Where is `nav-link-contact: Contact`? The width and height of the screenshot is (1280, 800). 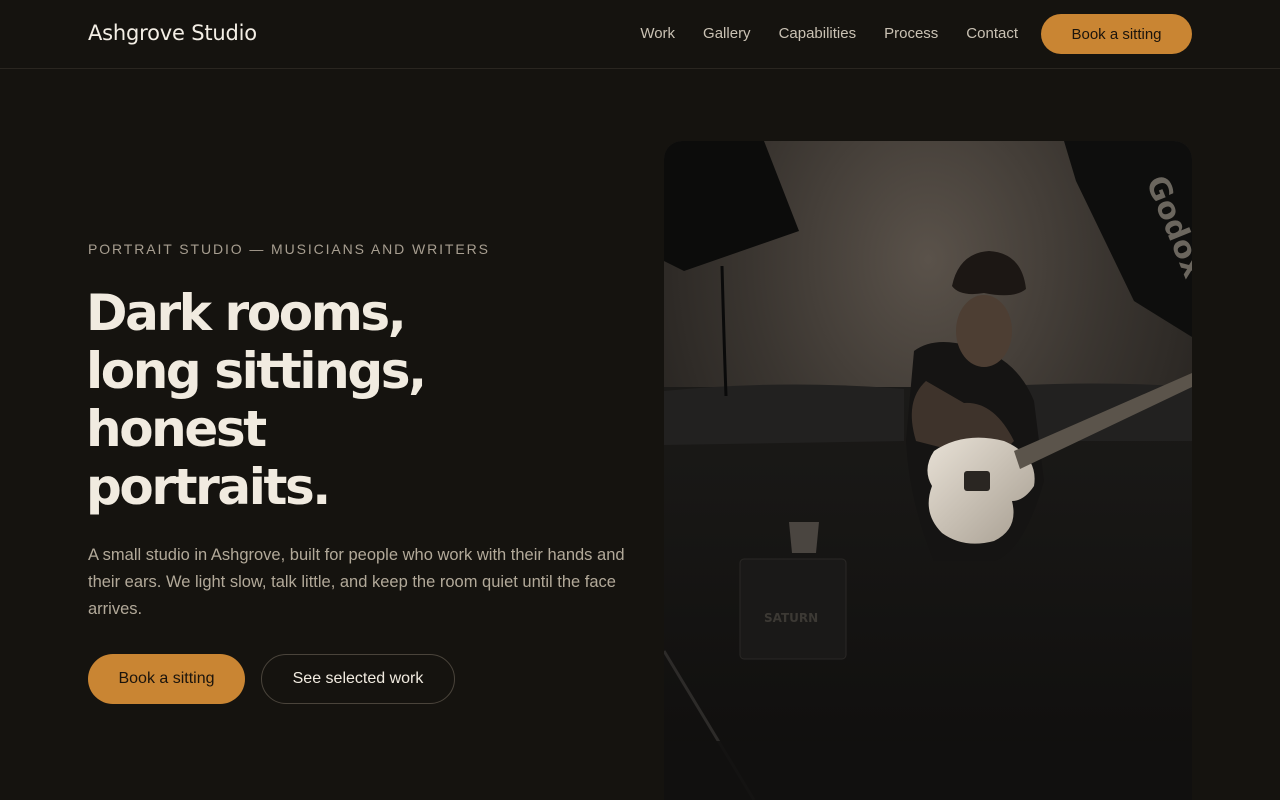
nav-link-contact: Contact is located at coordinates (992, 33).